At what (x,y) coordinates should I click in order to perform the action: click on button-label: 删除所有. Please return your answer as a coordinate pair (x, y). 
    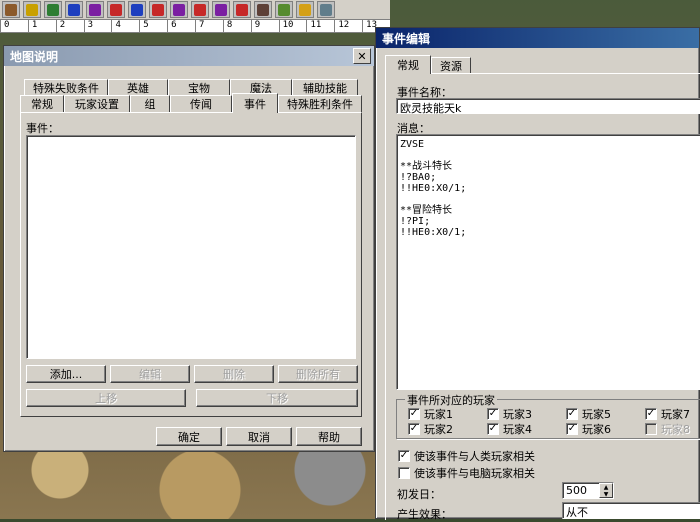
    Looking at the image, I should click on (318, 374).